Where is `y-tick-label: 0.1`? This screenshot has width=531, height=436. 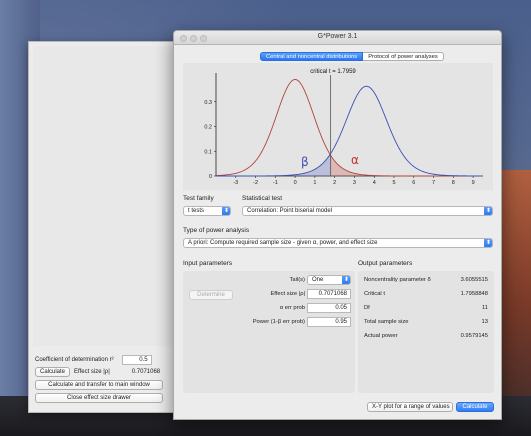 y-tick-label: 0.1 is located at coordinates (208, 152).